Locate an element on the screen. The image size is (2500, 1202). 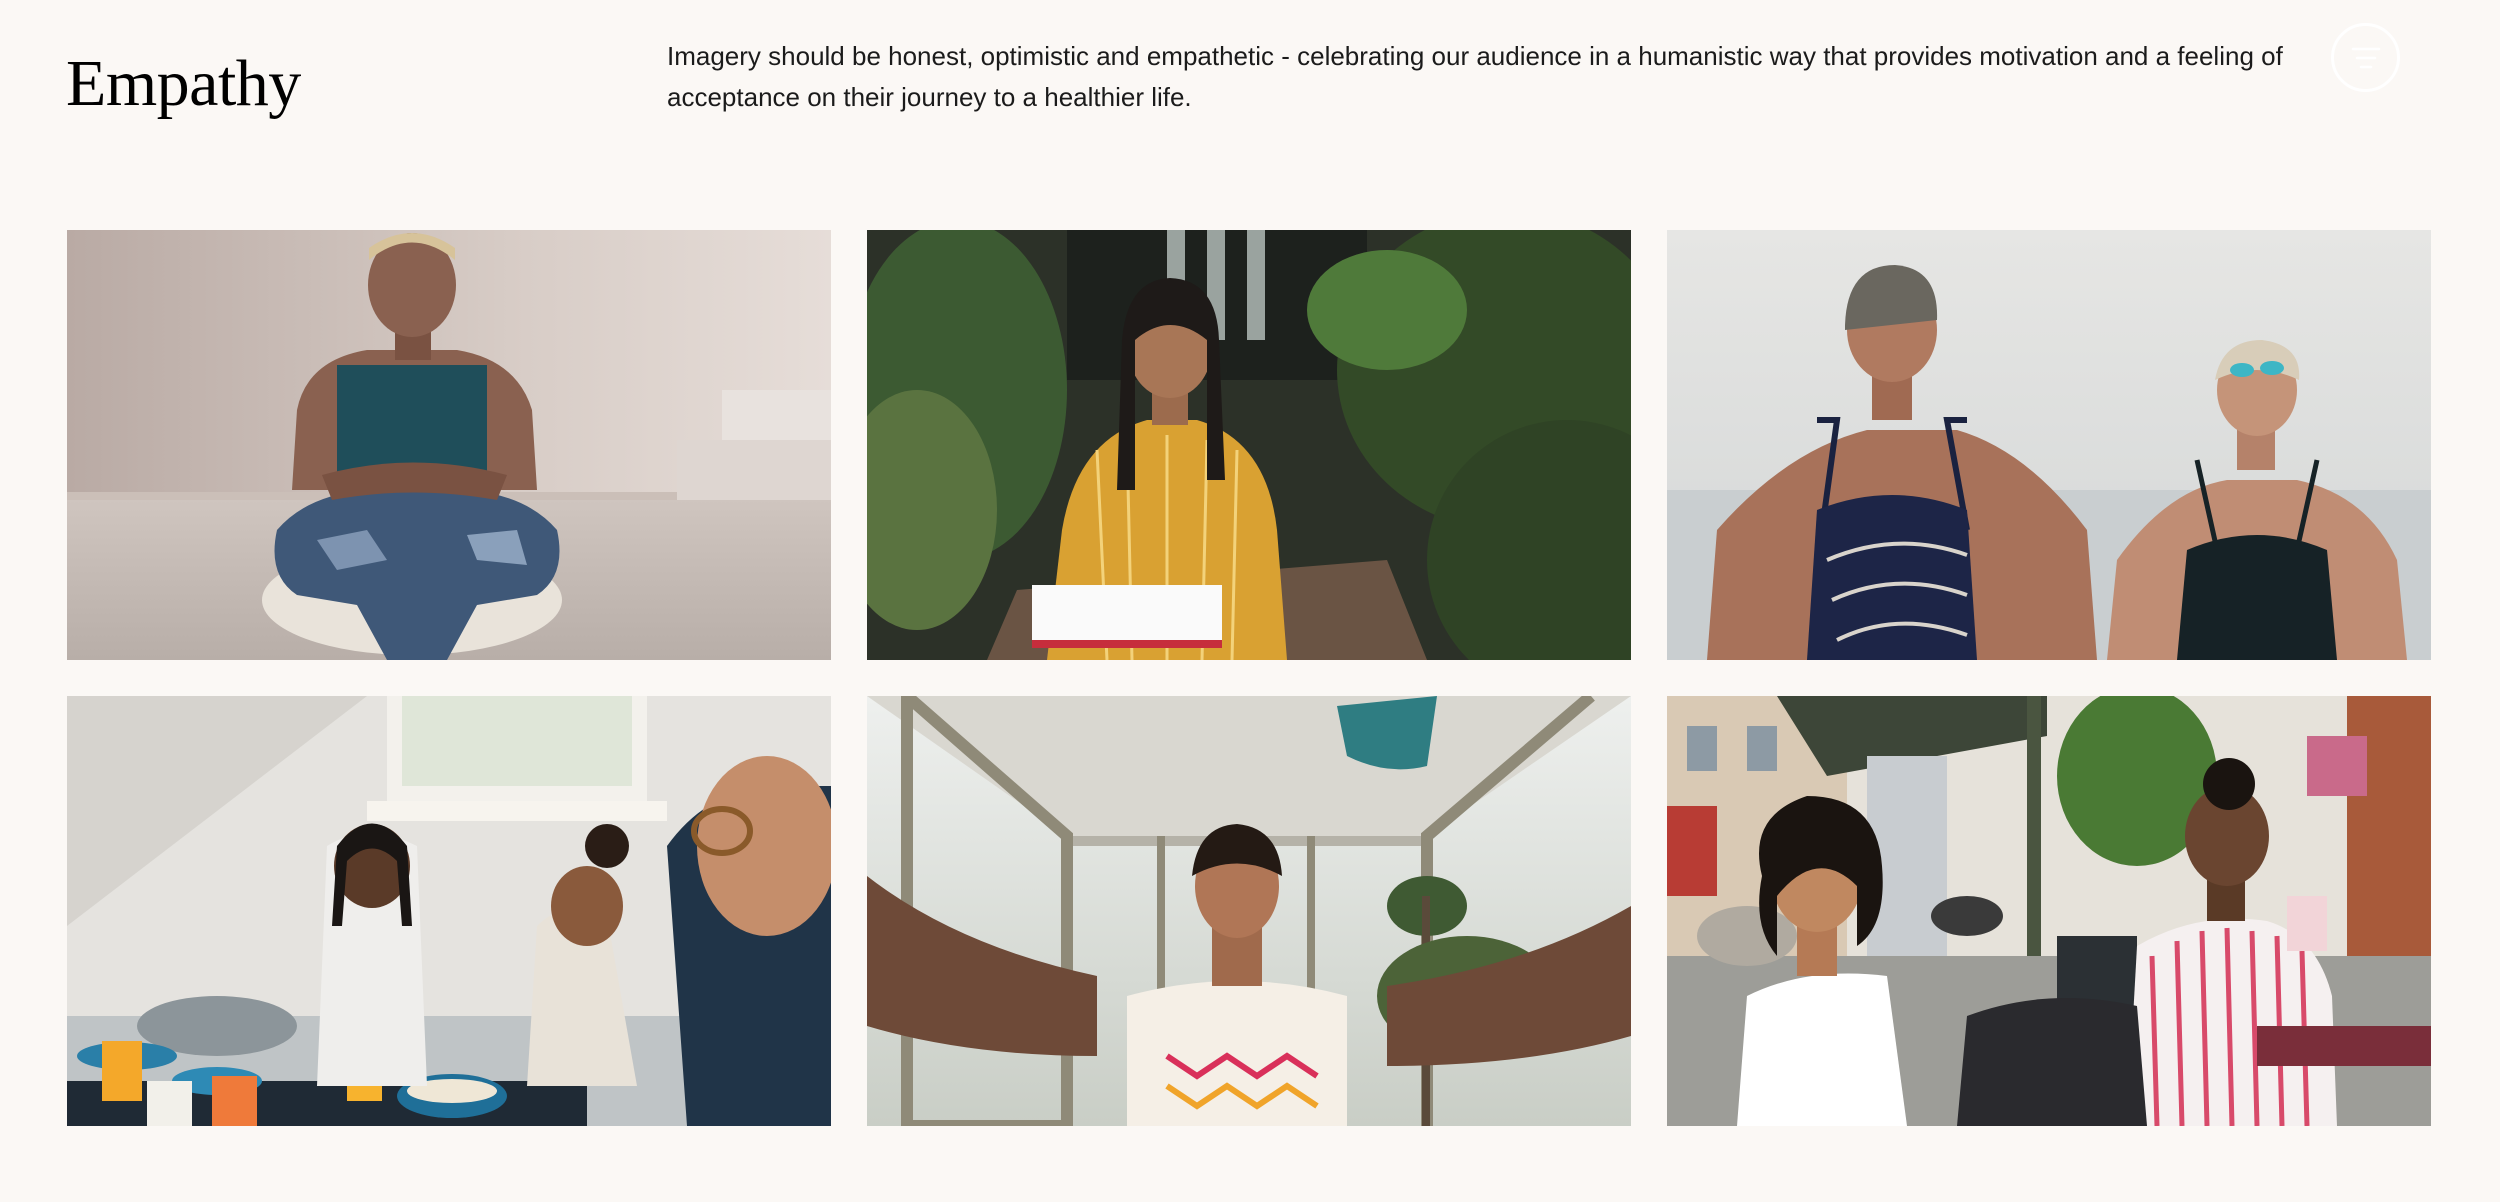
photo-woman-on-cushion is located at coordinates (449, 445).